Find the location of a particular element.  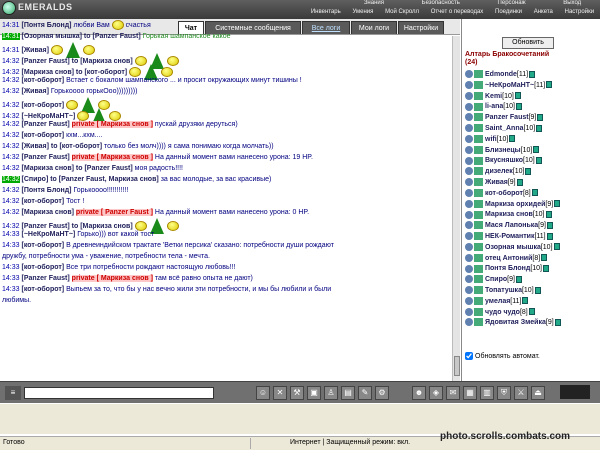

user-name: wifi is located at coordinates (491, 139).